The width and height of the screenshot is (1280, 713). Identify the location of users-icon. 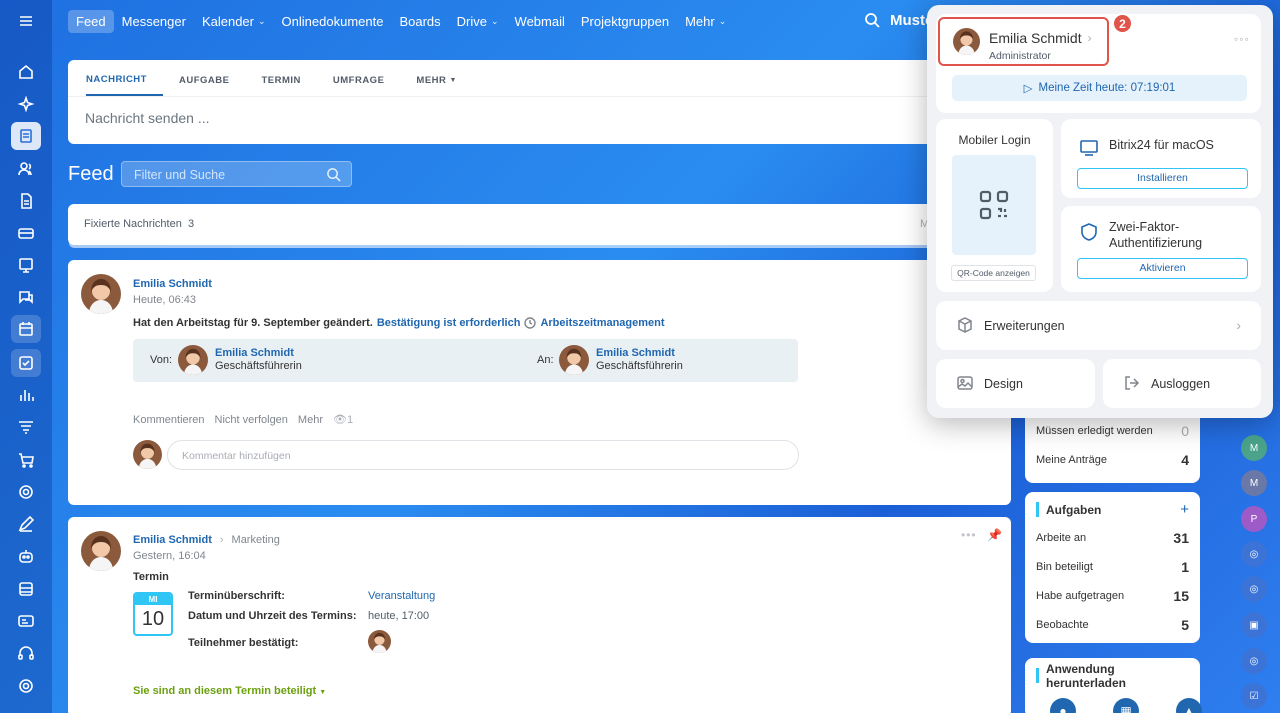
(26, 169).